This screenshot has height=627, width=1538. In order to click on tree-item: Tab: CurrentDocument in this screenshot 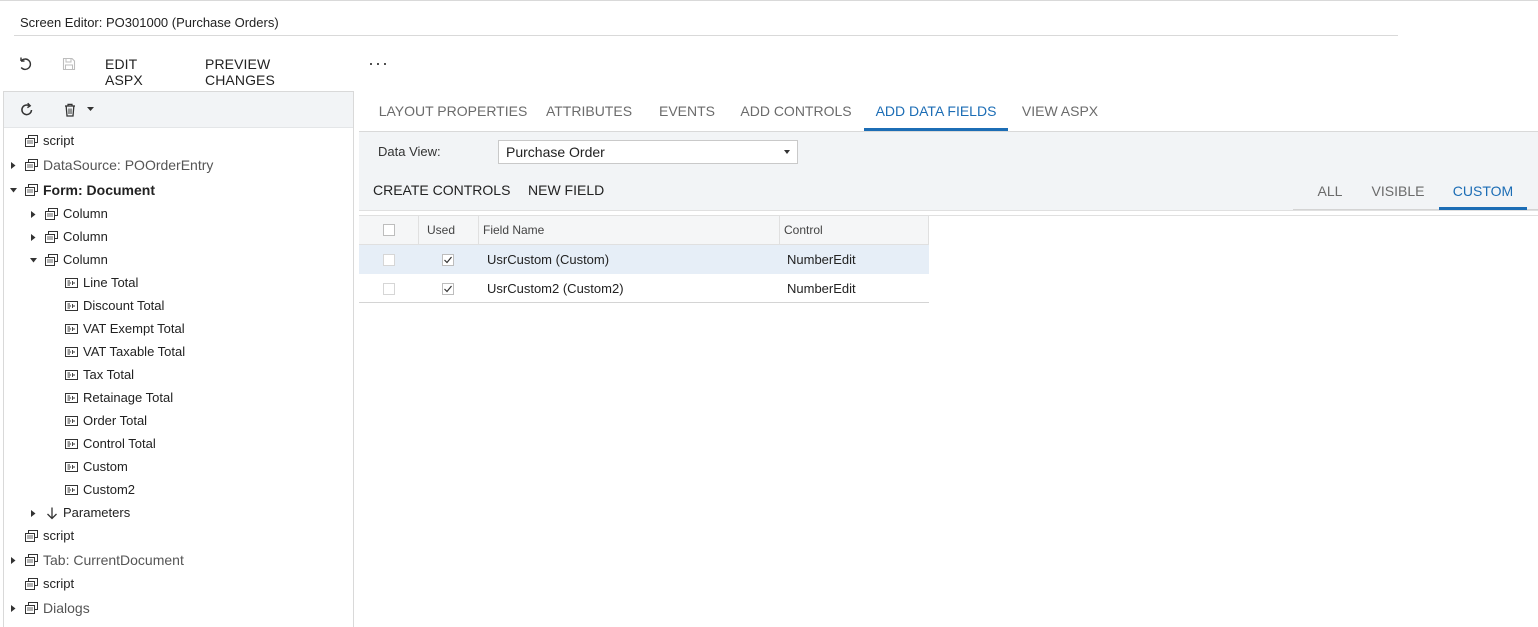, I will do `click(174, 560)`.